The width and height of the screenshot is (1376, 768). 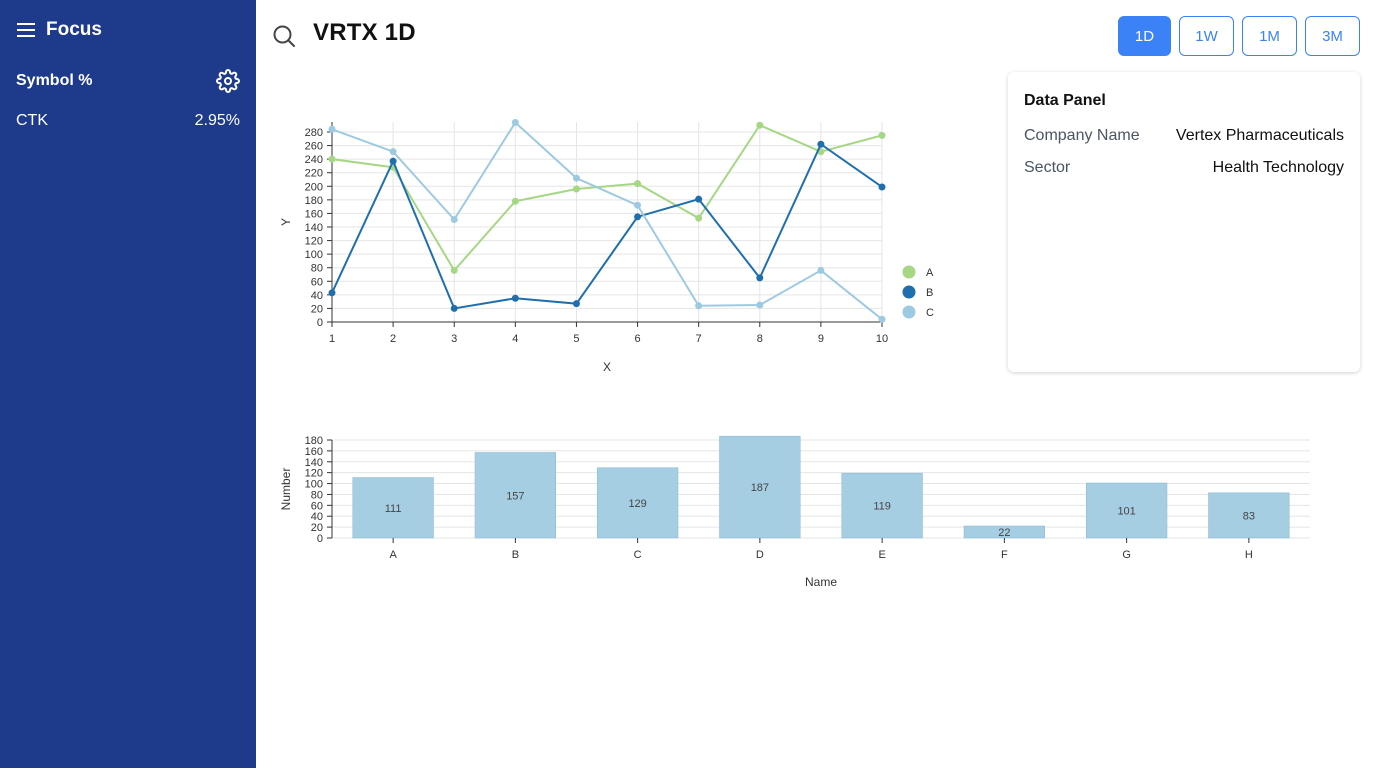 I want to click on x-tick-label: G, so click(x=1126, y=555).